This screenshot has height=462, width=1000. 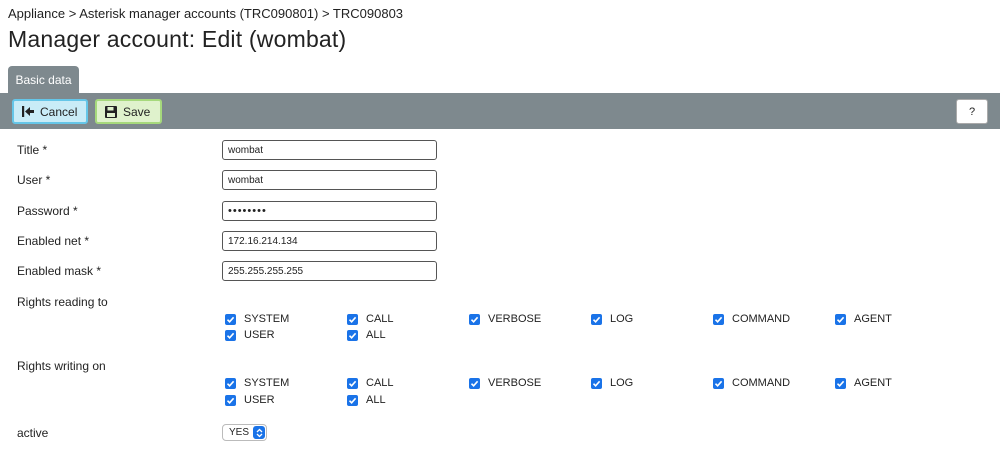 What do you see at coordinates (329, 271) in the screenshot?
I see `enabled-mask-input: 255.255.255.255` at bounding box center [329, 271].